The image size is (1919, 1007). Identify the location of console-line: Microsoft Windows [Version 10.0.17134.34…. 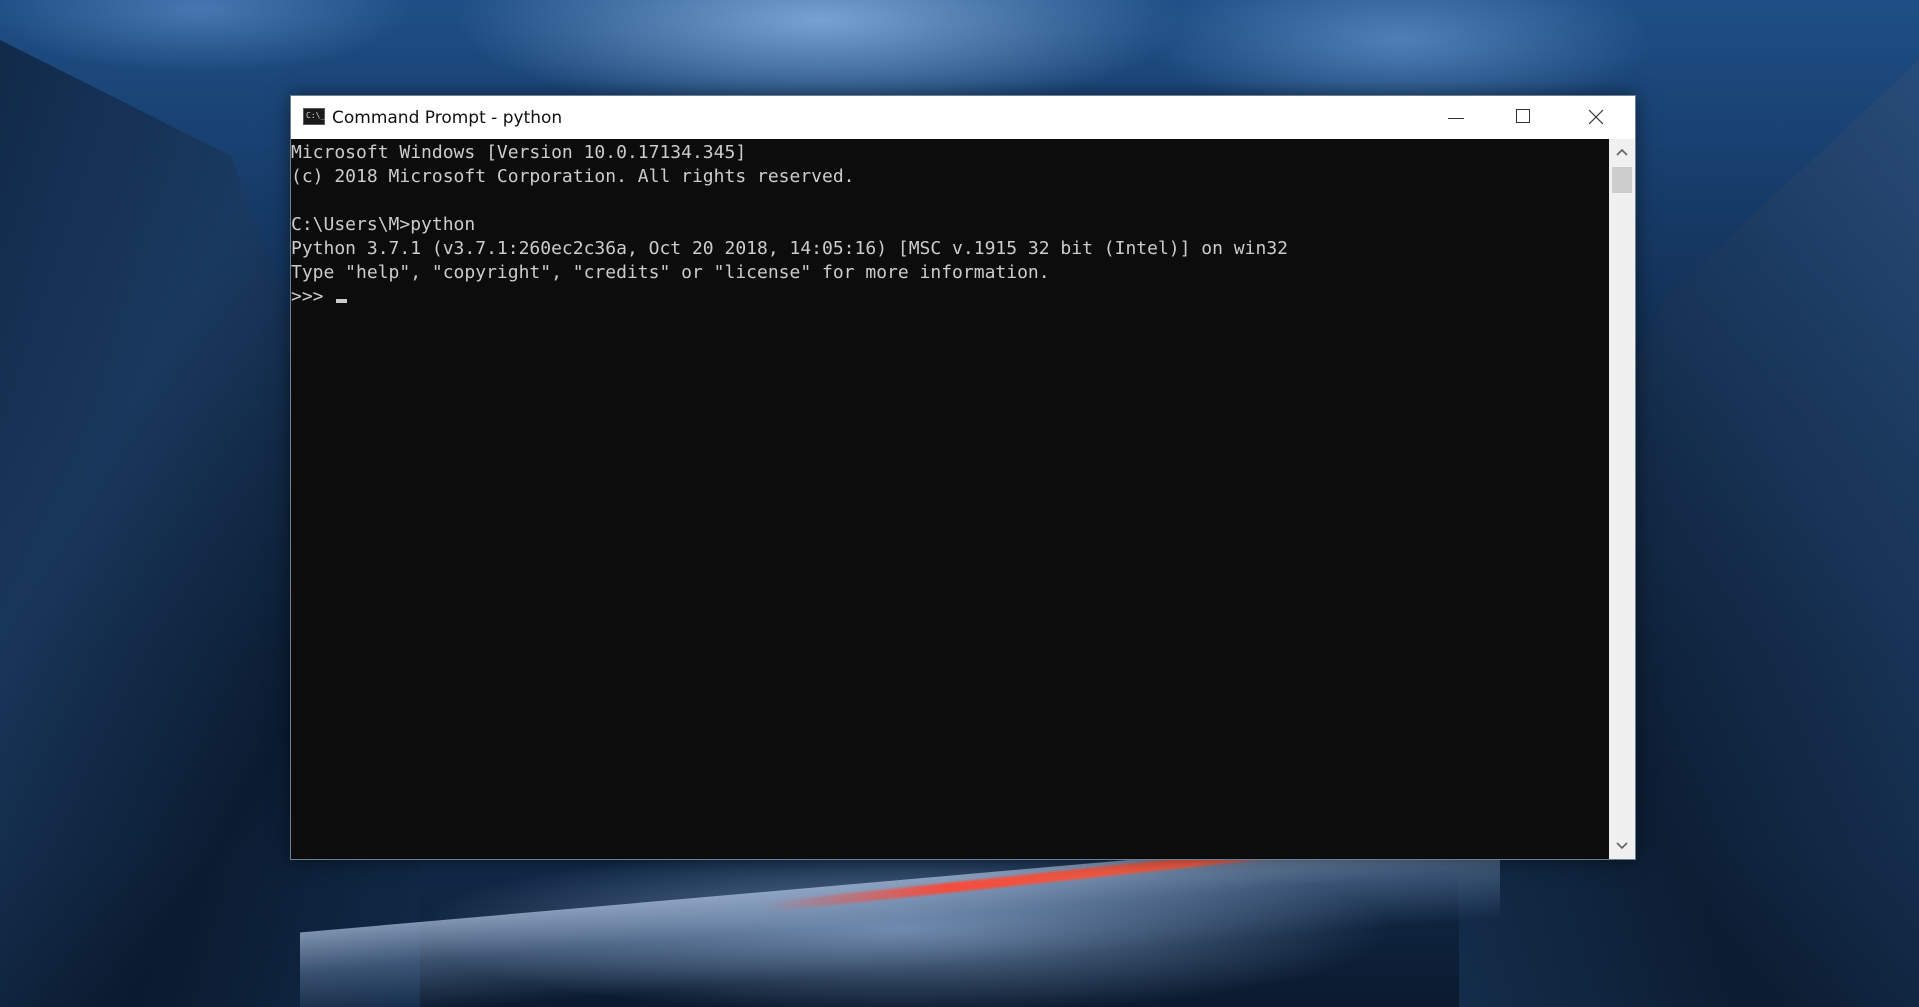
(519, 152).